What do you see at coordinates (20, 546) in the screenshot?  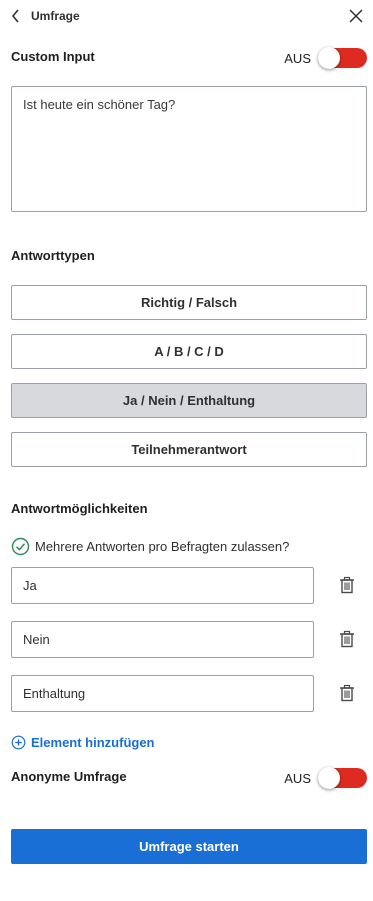 I see `check-circle-icon` at bounding box center [20, 546].